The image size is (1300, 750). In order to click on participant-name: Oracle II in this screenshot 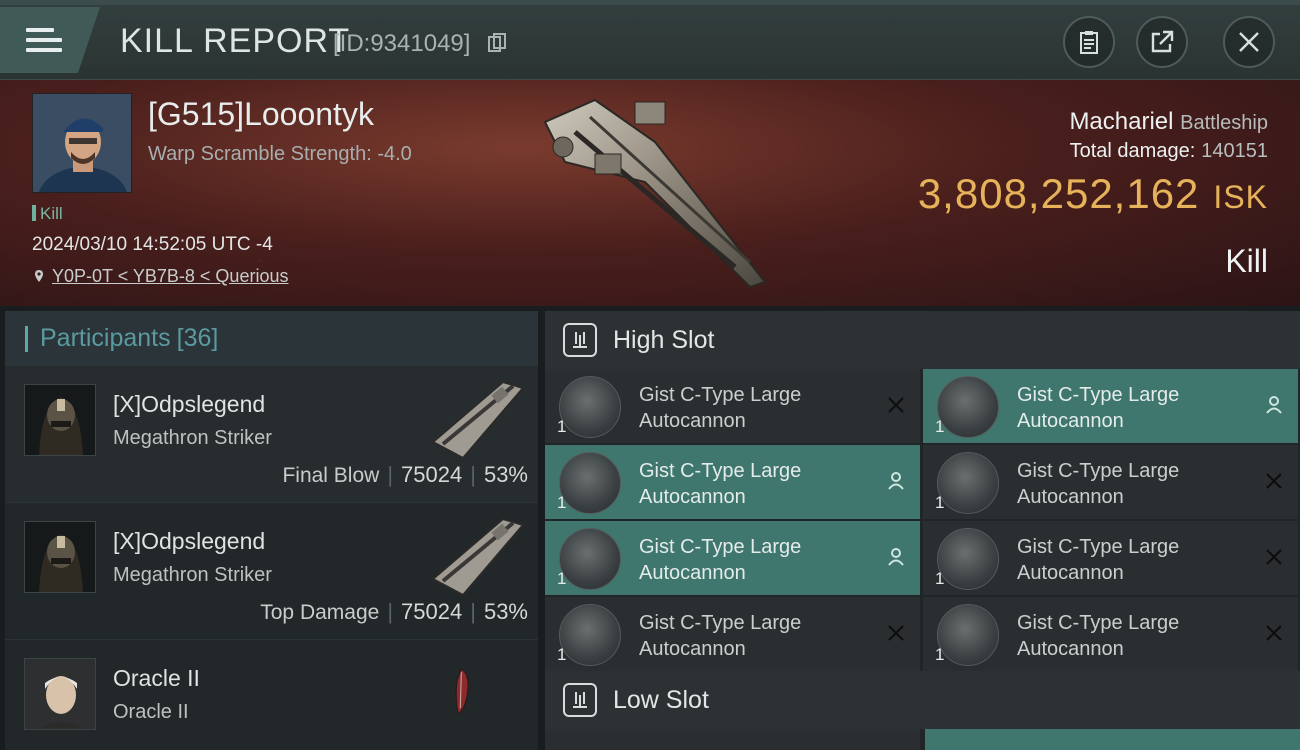, I will do `click(156, 678)`.